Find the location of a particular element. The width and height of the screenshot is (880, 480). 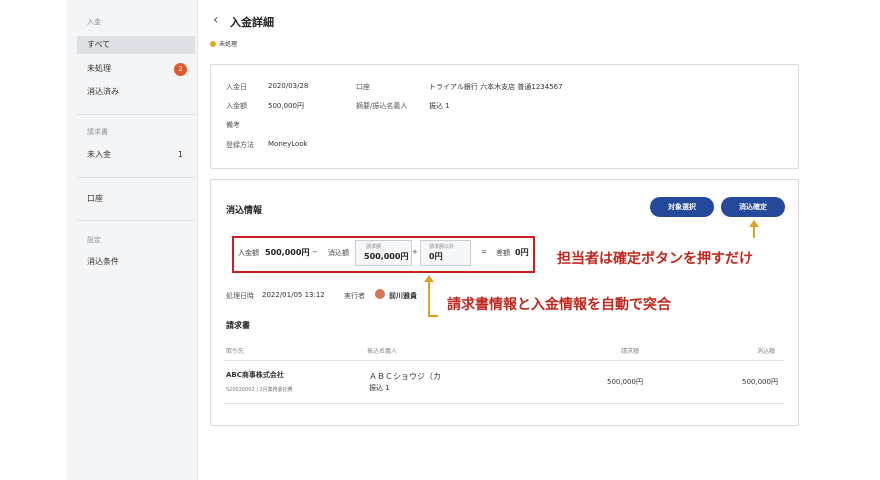

sidebar-item-reconciled: 消込済み is located at coordinates (136, 92).